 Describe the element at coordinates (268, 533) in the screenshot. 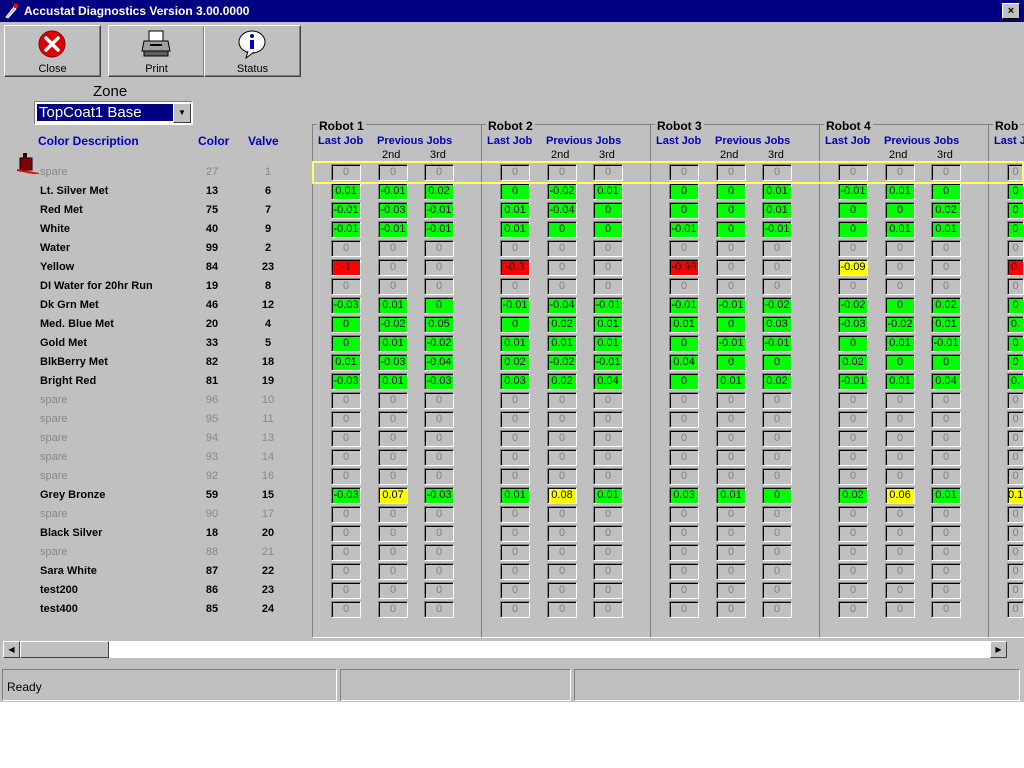

I see `valve-number: 20` at that location.